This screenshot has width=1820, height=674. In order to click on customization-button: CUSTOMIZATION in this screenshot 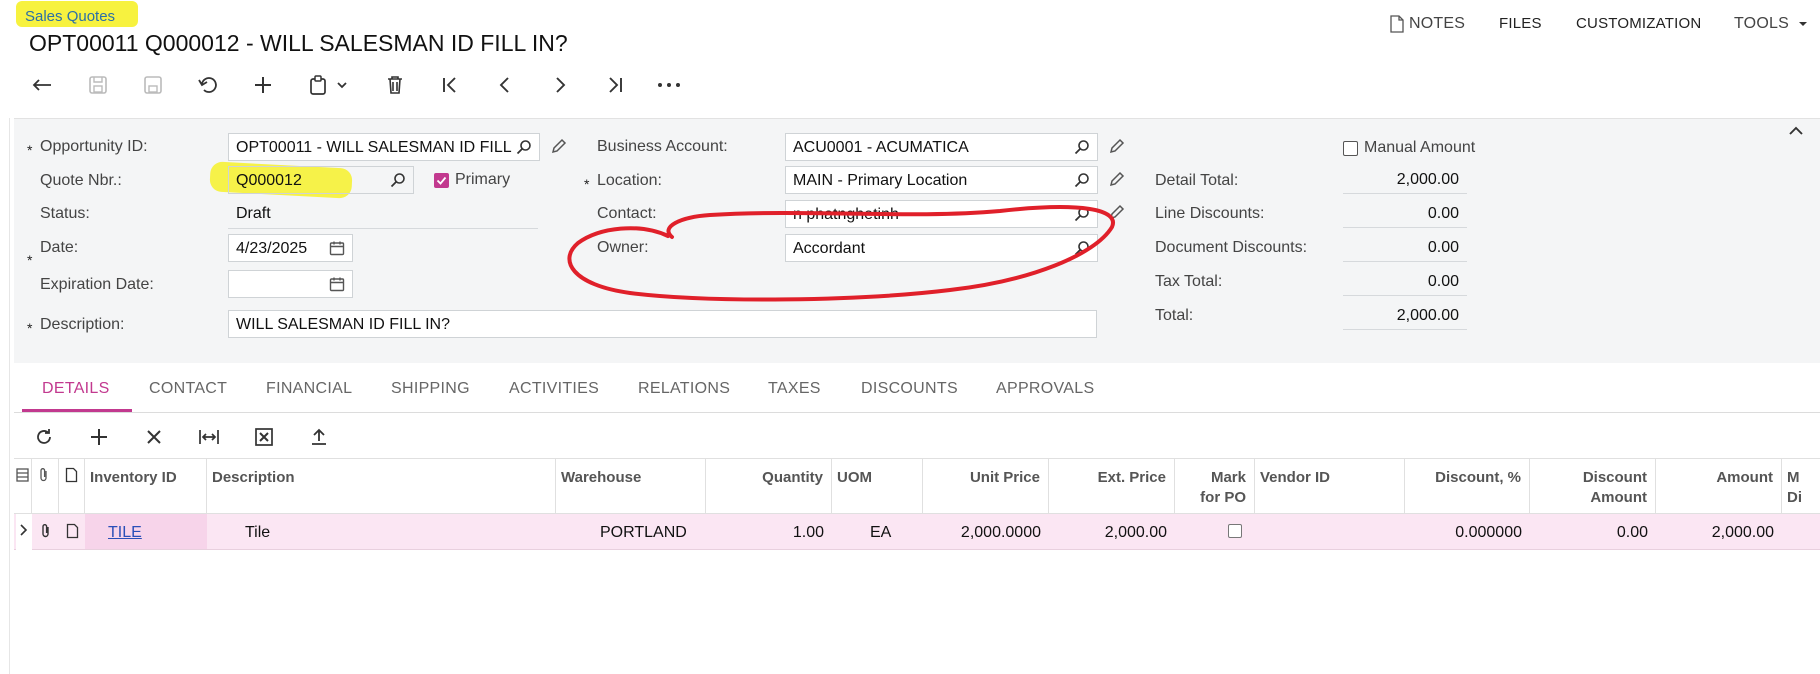, I will do `click(1638, 25)`.